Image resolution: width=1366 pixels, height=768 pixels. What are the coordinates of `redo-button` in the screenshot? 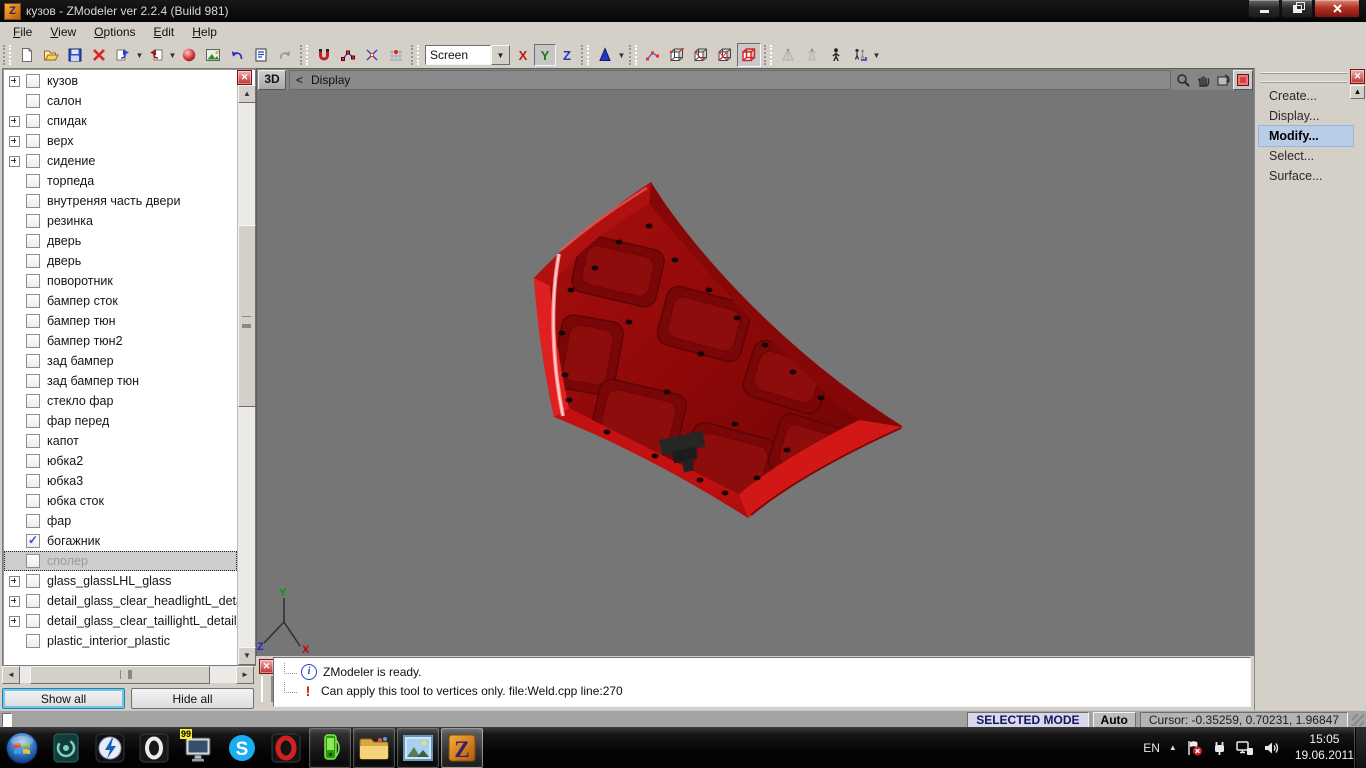 It's located at (285, 55).